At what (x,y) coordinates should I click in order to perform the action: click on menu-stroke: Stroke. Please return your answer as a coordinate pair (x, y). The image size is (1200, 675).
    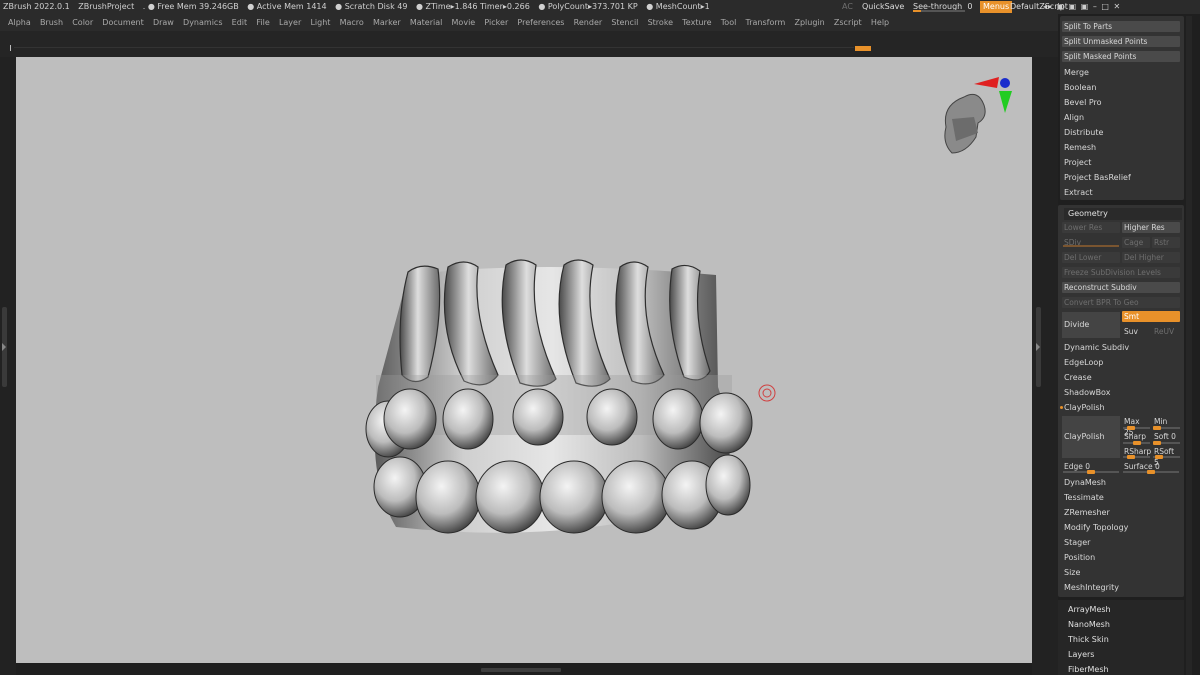
    Looking at the image, I should click on (660, 22).